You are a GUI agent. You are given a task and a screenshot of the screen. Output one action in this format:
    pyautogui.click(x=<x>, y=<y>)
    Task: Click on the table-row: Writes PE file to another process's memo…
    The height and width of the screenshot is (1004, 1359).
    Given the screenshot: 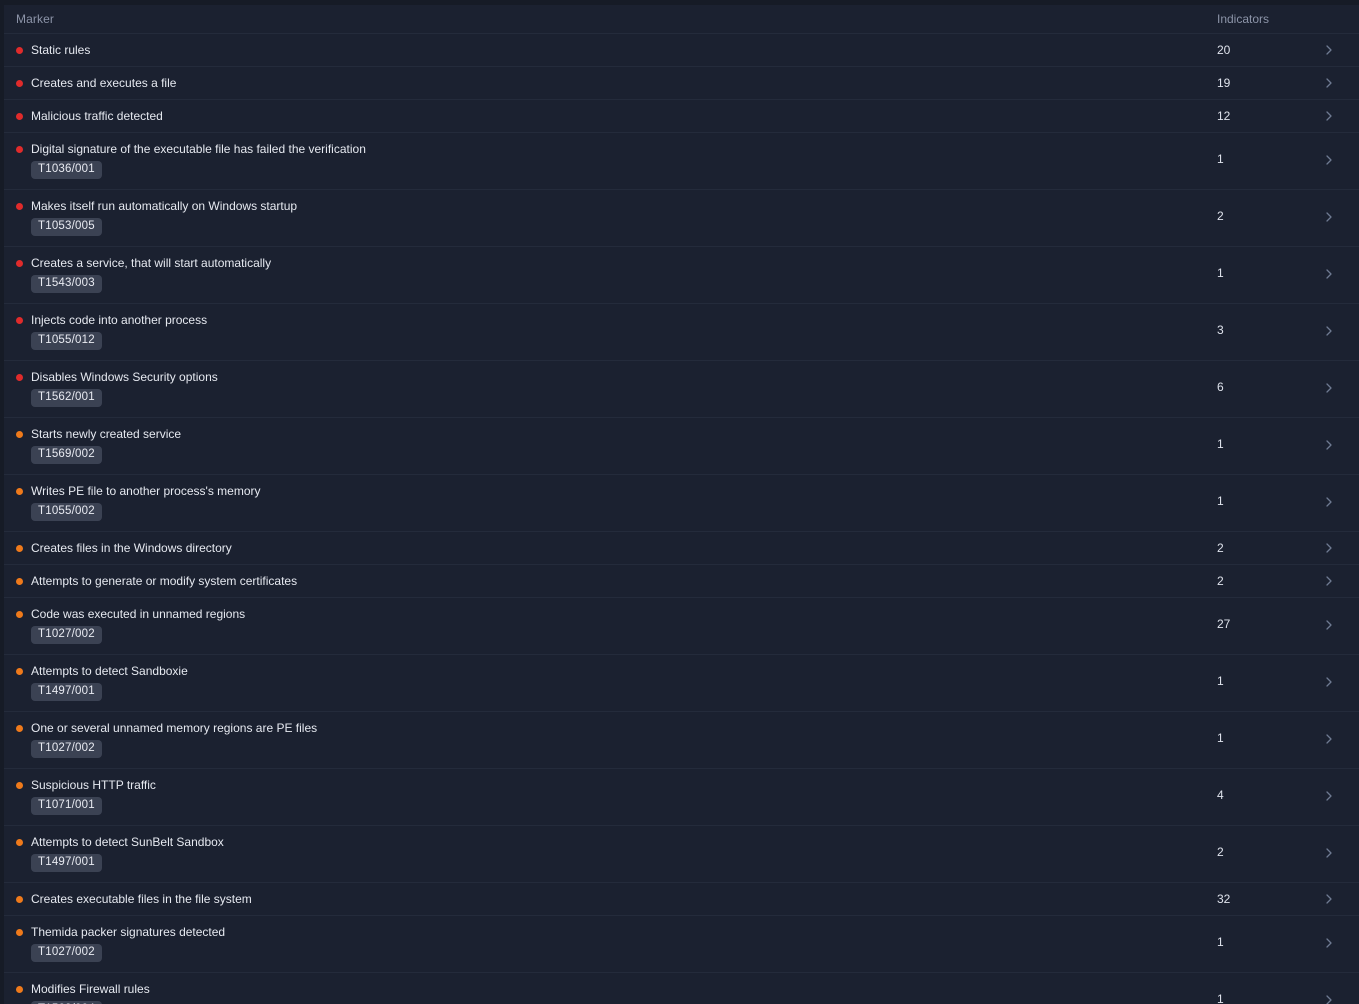 What is the action you would take?
    pyautogui.click(x=681, y=503)
    